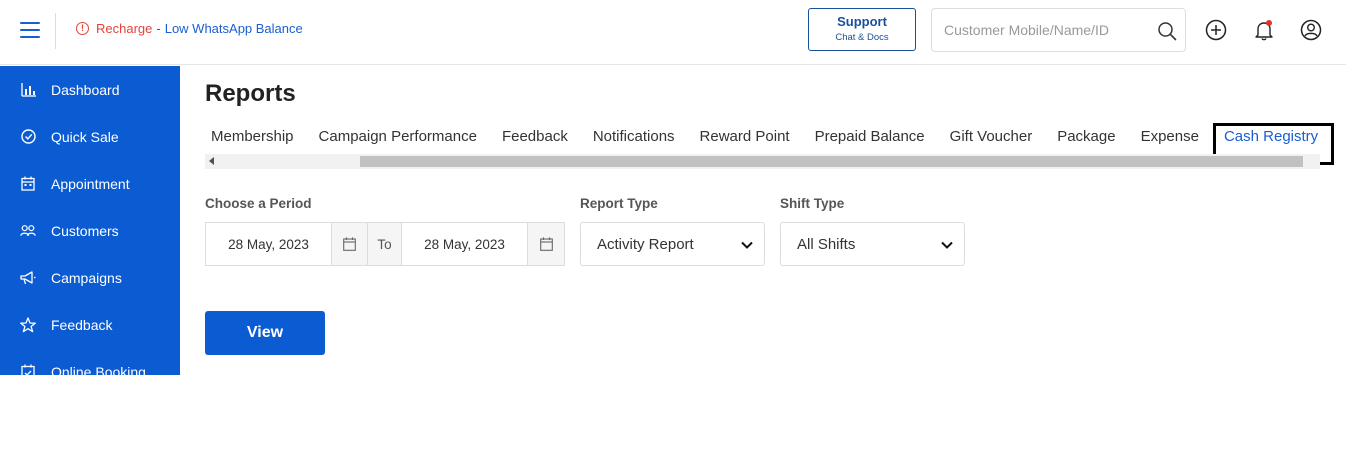 This screenshot has height=460, width=1346. Describe the element at coordinates (28, 184) in the screenshot. I see `calendar-icon` at that location.